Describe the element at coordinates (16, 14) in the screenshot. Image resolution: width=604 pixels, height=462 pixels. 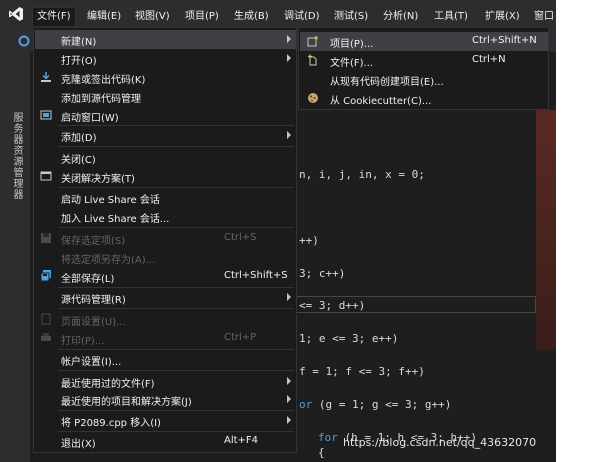
I see `visual-studio-logo-icon` at that location.